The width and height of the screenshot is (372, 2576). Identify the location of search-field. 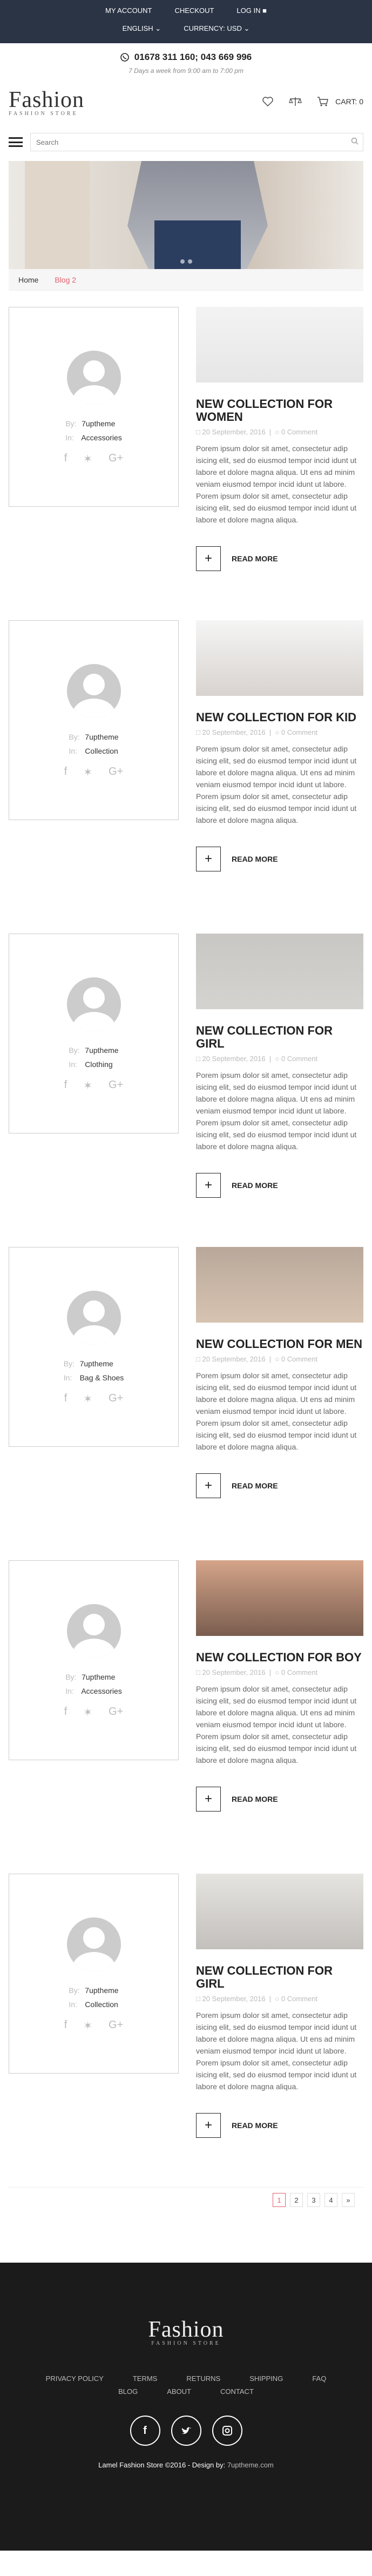
(196, 142).